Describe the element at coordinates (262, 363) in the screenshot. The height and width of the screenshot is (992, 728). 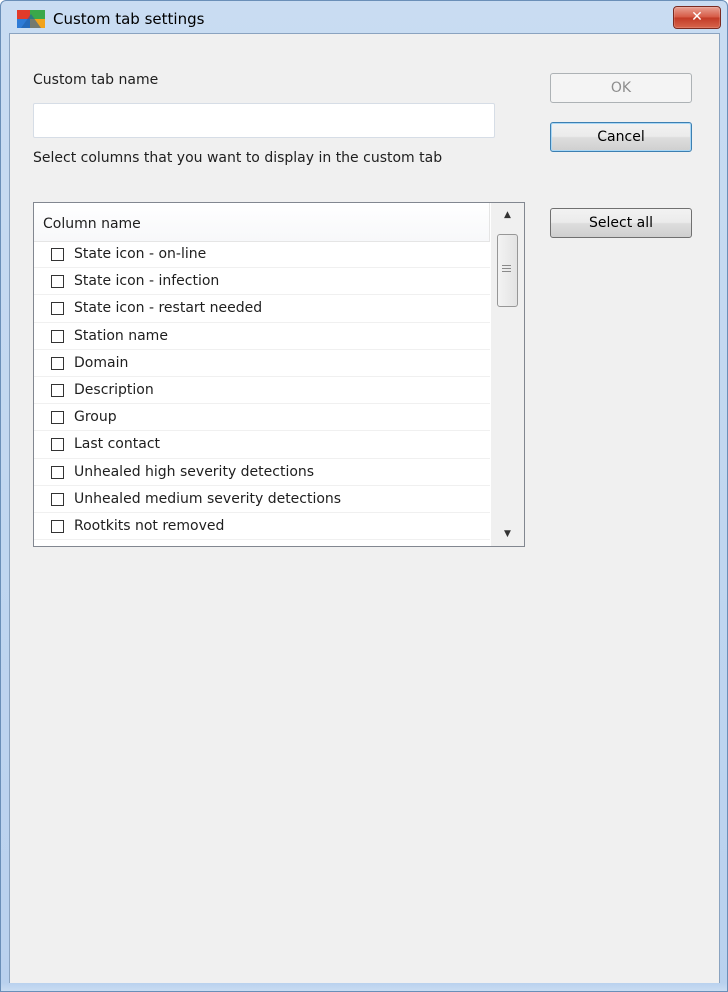
I see `list-item: Domain` at that location.